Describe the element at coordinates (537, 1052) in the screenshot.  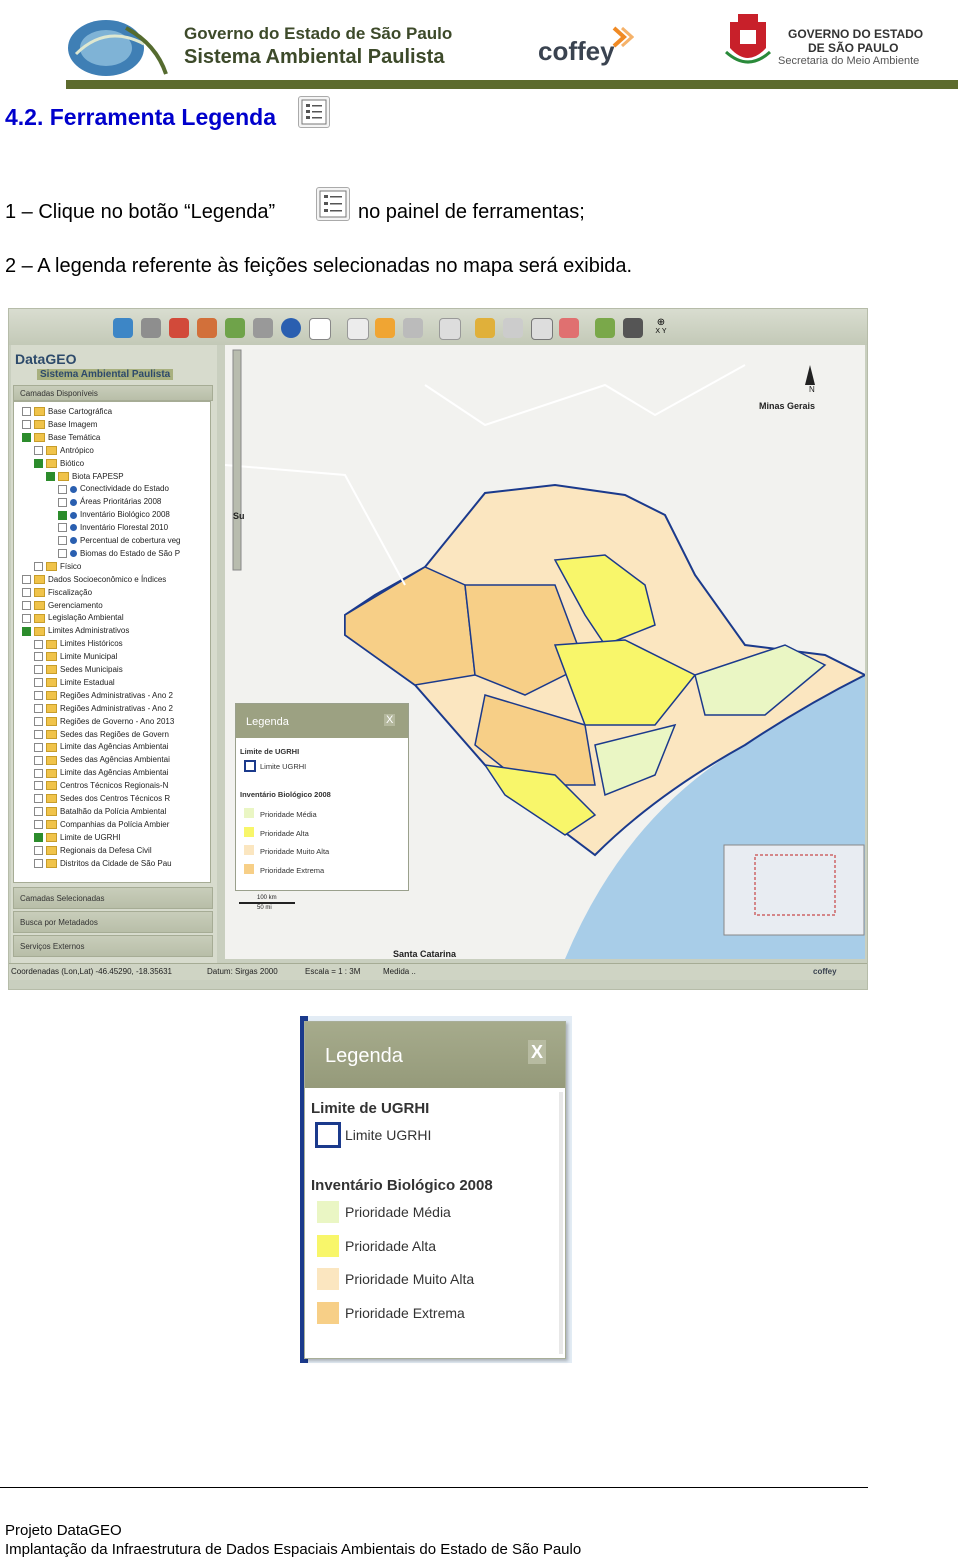
I see `legend-close-button: X` at that location.